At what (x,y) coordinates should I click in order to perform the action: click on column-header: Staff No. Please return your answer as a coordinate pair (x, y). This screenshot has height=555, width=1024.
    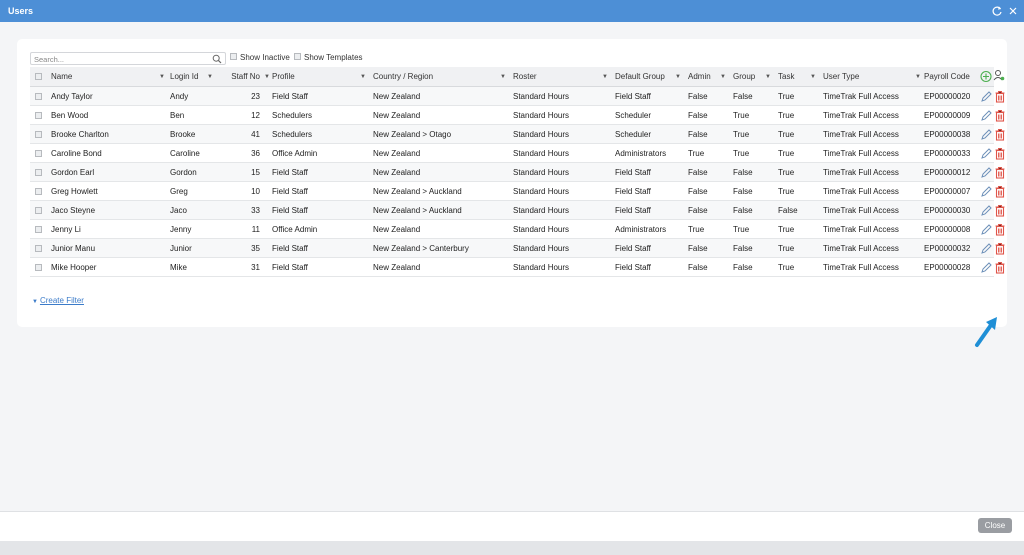
    Looking at the image, I should click on (238, 76).